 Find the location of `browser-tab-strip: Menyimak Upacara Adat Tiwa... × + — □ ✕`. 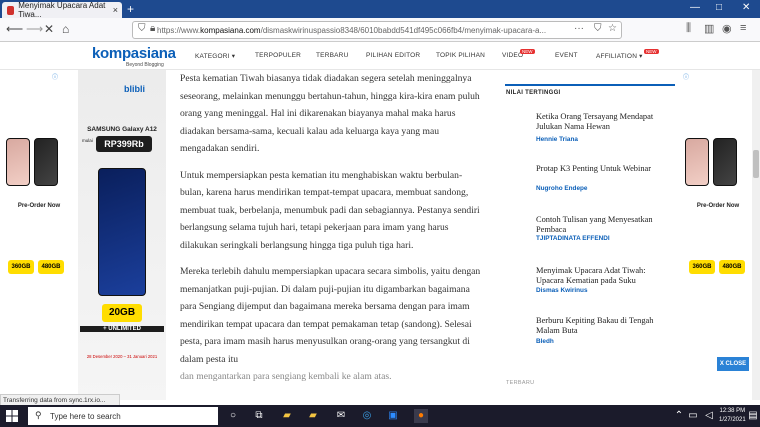

browser-tab-strip: Menyimak Upacara Adat Tiwa... × + — □ ✕ is located at coordinates (380, 9).